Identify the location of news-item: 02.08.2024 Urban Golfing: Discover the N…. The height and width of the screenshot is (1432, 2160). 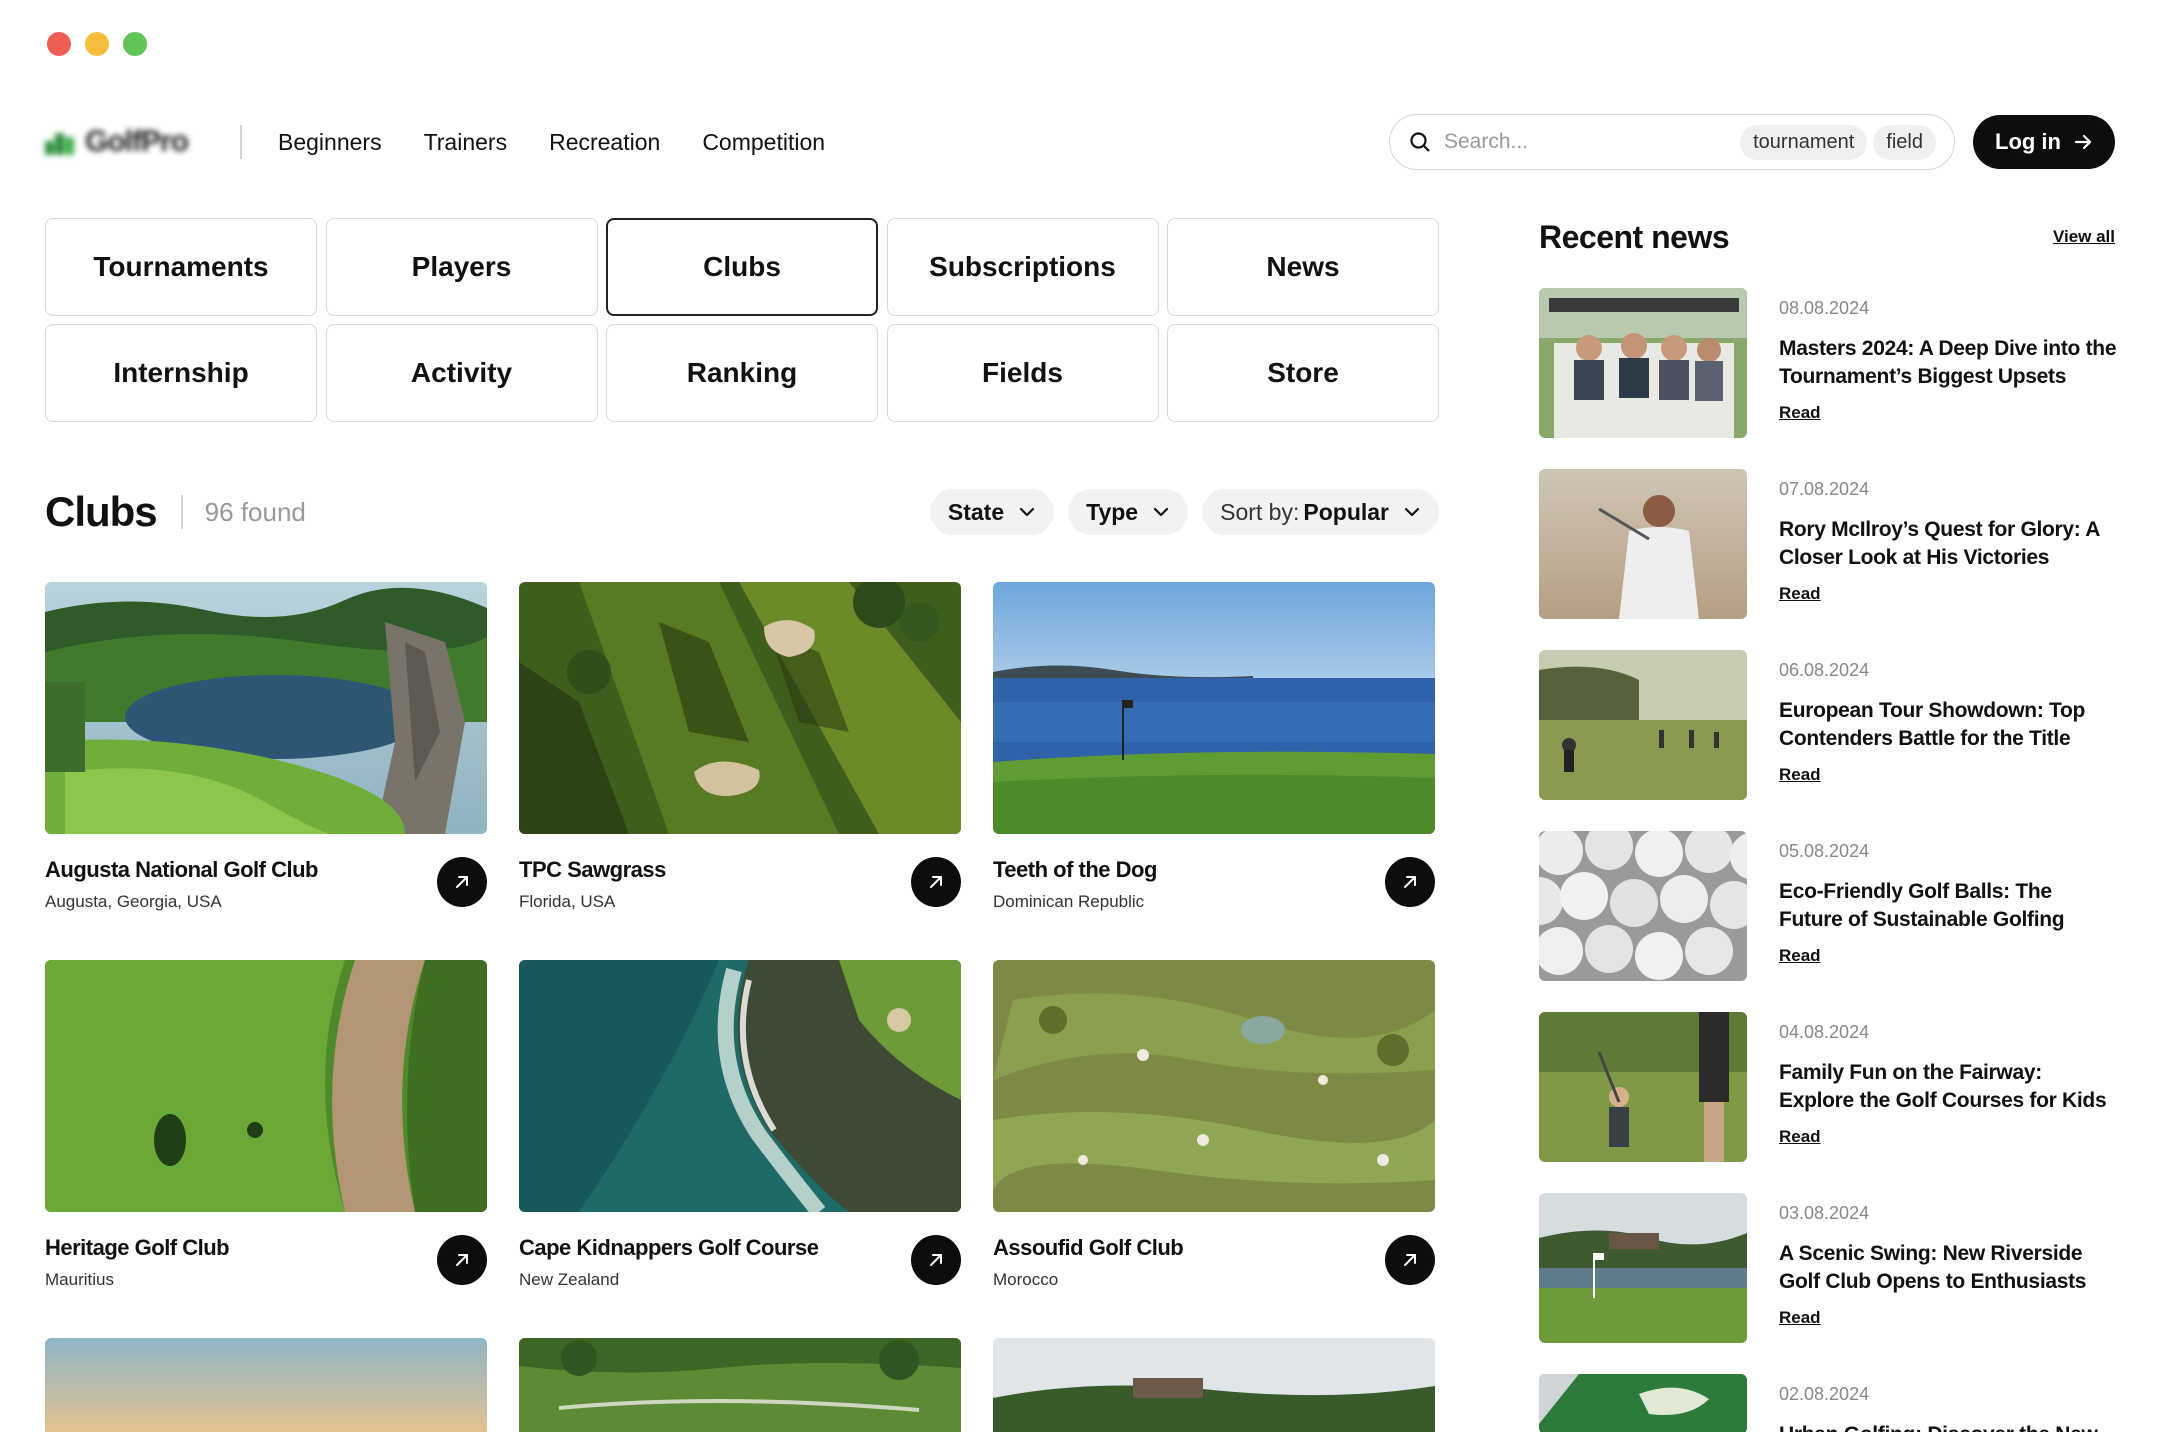
(1827, 1403).